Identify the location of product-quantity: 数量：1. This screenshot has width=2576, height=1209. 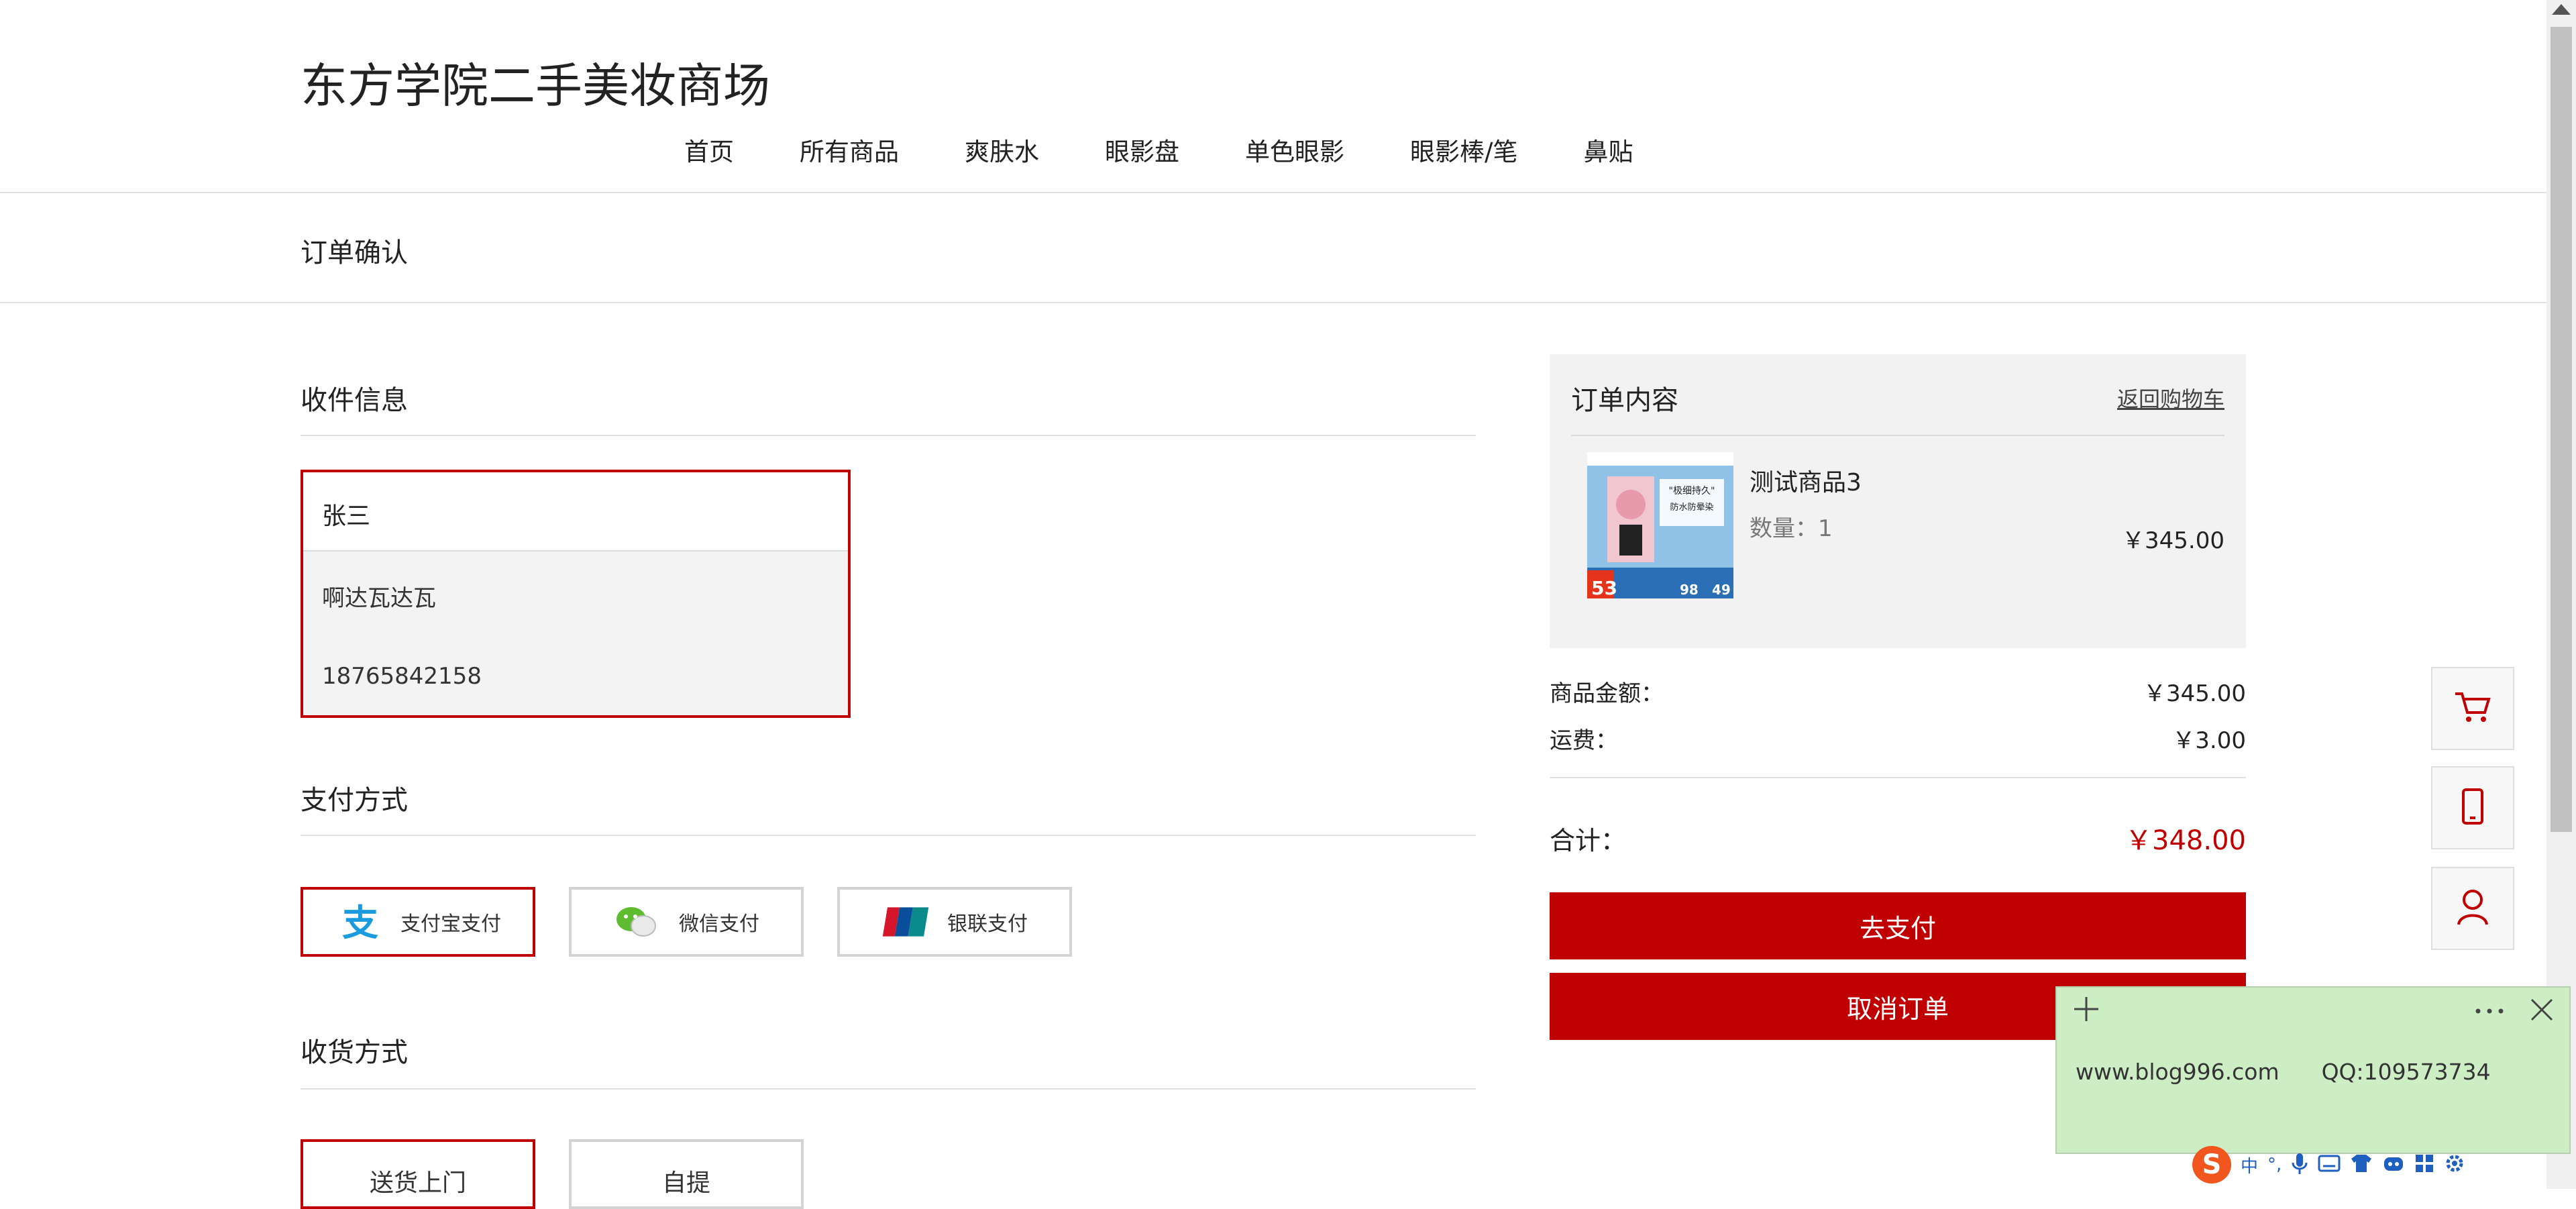
(1791, 528).